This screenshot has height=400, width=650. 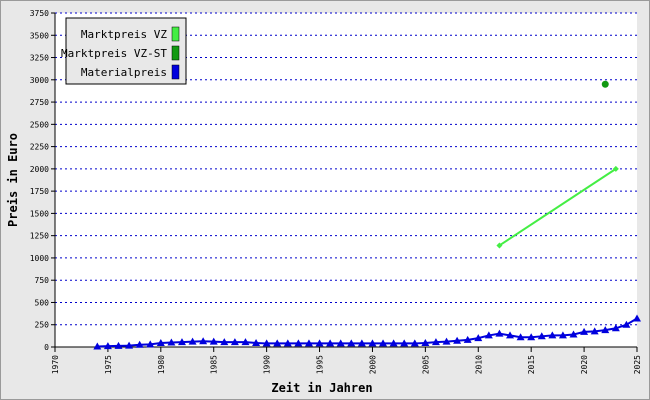 I want to click on x-tick-label: 2020, so click(x=584, y=364).